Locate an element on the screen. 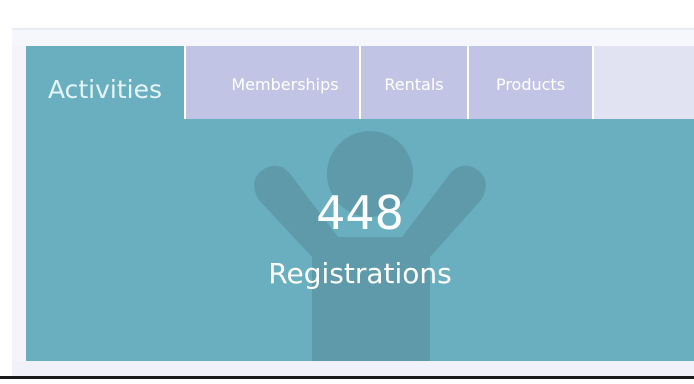 Image resolution: width=694 pixels, height=384 pixels. registrations-count: 448 is located at coordinates (360, 213).